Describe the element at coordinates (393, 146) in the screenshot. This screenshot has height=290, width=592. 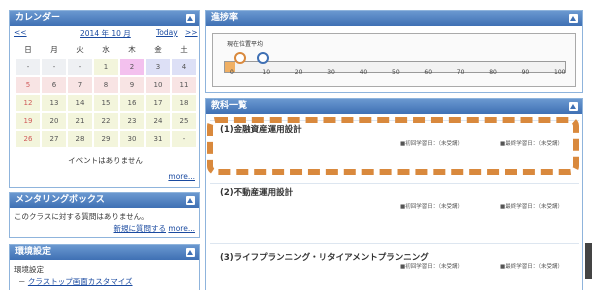
I see `highlight-frame` at that location.